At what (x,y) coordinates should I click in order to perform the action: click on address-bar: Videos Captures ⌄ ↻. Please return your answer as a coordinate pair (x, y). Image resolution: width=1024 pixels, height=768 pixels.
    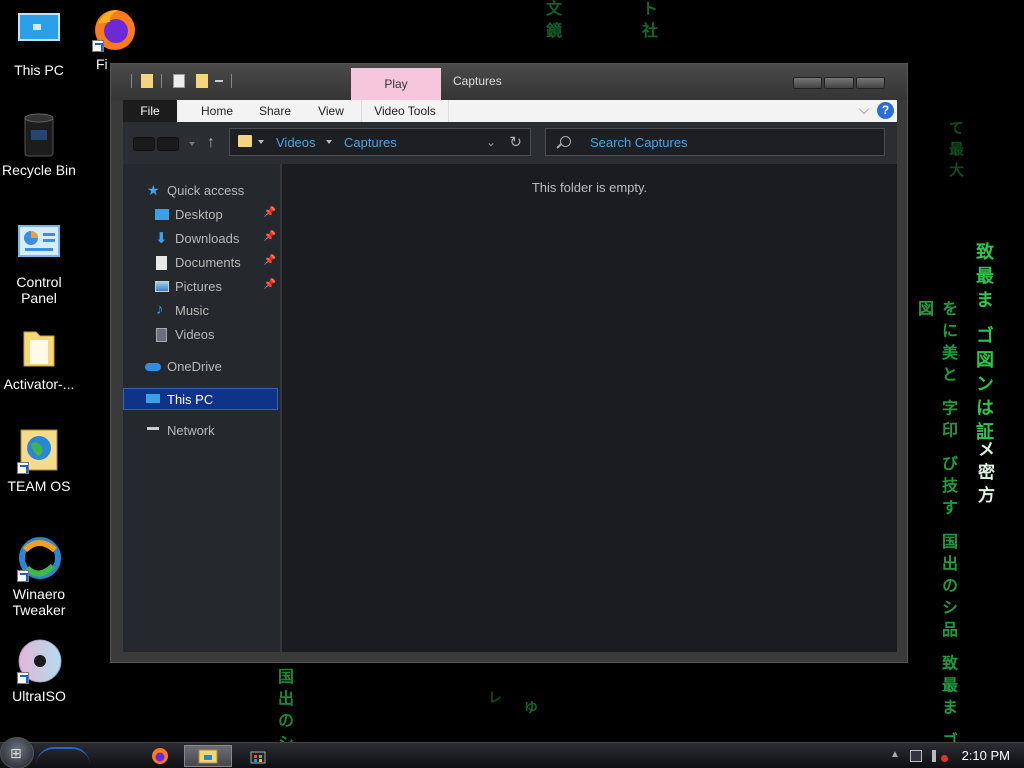
    Looking at the image, I should click on (380, 142).